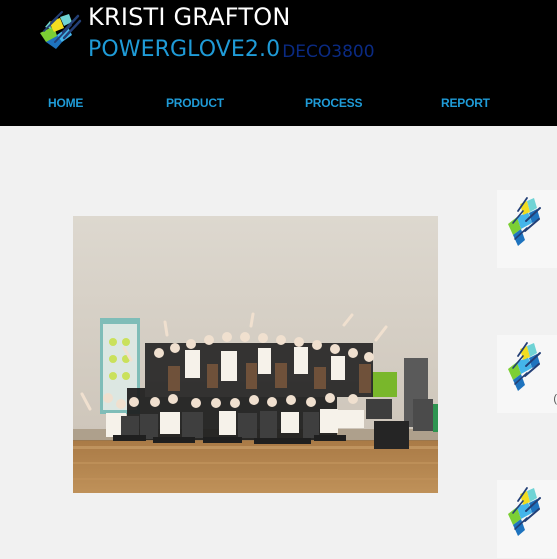  Describe the element at coordinates (278, 105) in the screenshot. I see `main-nav: HOME PRODUCT PROCESS REPORT` at that location.